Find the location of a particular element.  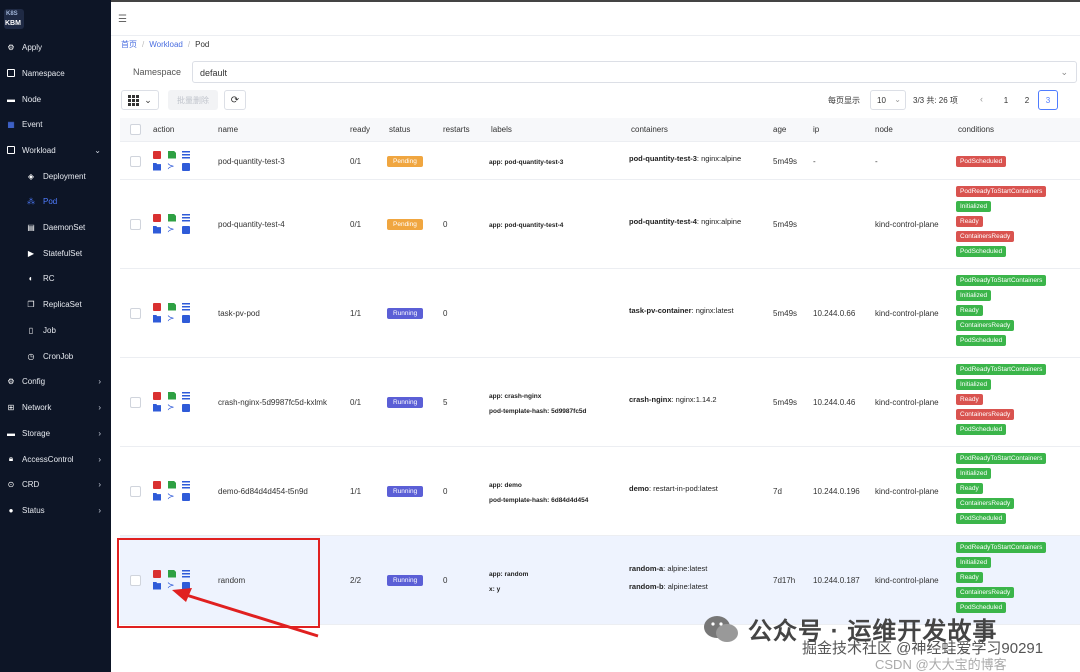

sidebar-item-namespace: Namespace is located at coordinates (55, 73).